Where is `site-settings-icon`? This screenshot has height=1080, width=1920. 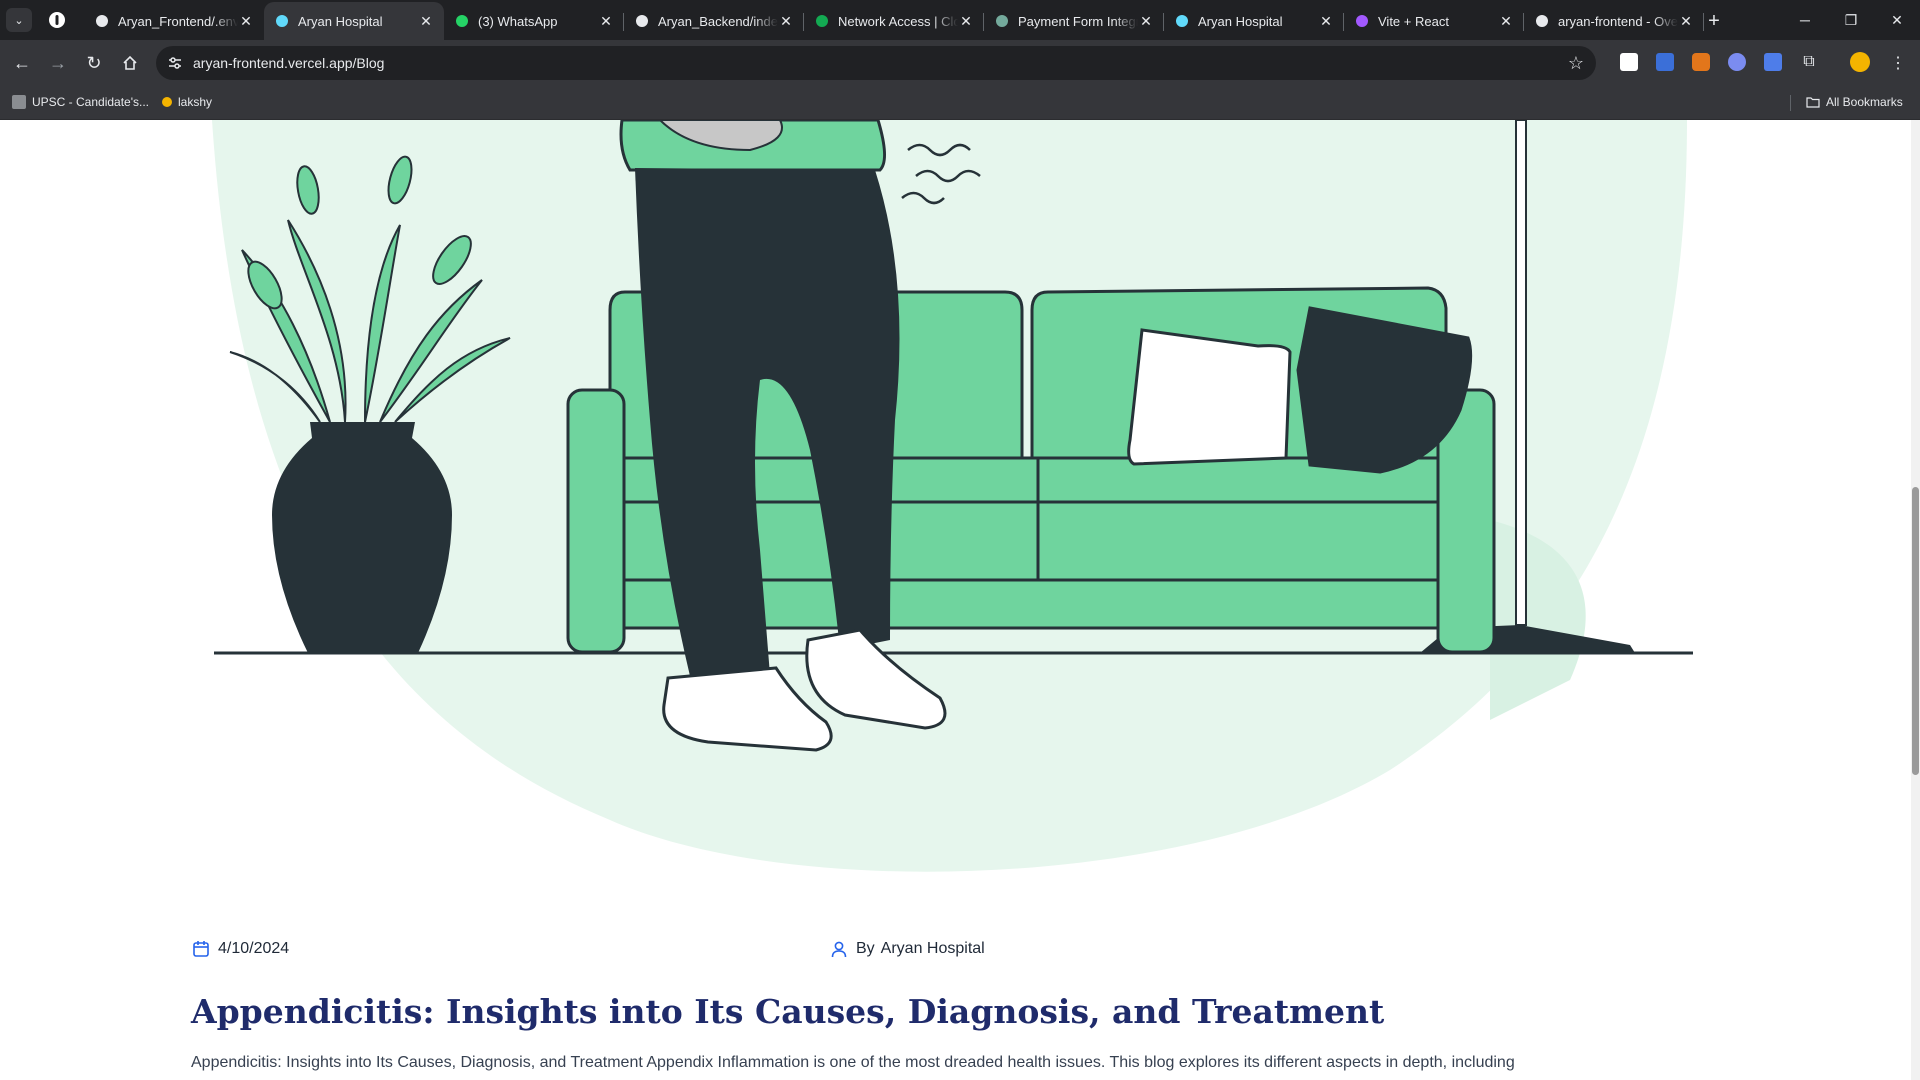
site-settings-icon is located at coordinates (175, 63).